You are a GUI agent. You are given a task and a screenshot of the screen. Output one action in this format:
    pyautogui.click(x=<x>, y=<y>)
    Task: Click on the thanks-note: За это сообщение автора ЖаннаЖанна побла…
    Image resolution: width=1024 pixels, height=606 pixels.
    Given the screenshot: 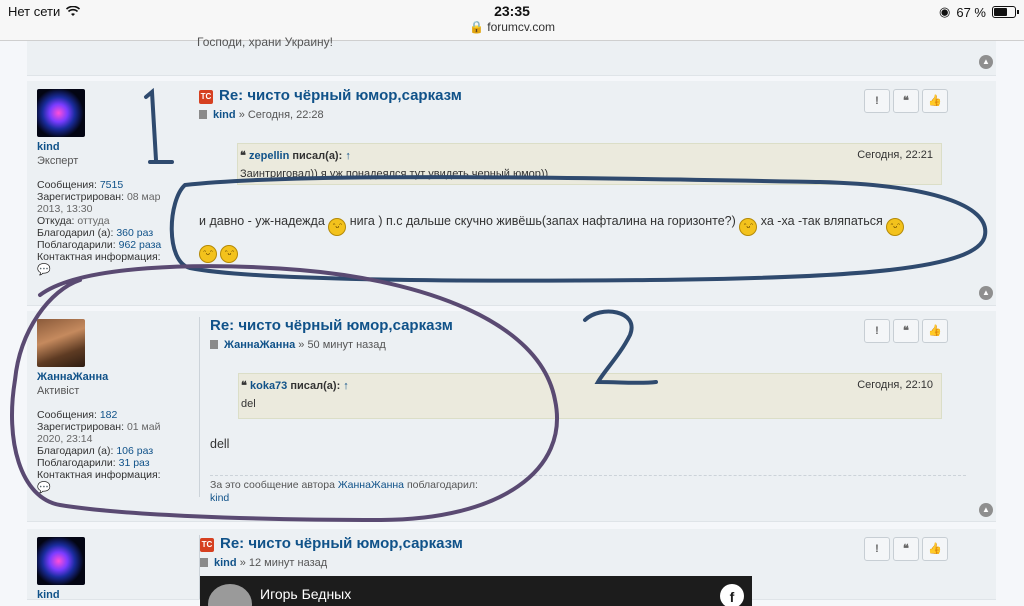 What is the action you would take?
    pyautogui.click(x=588, y=490)
    